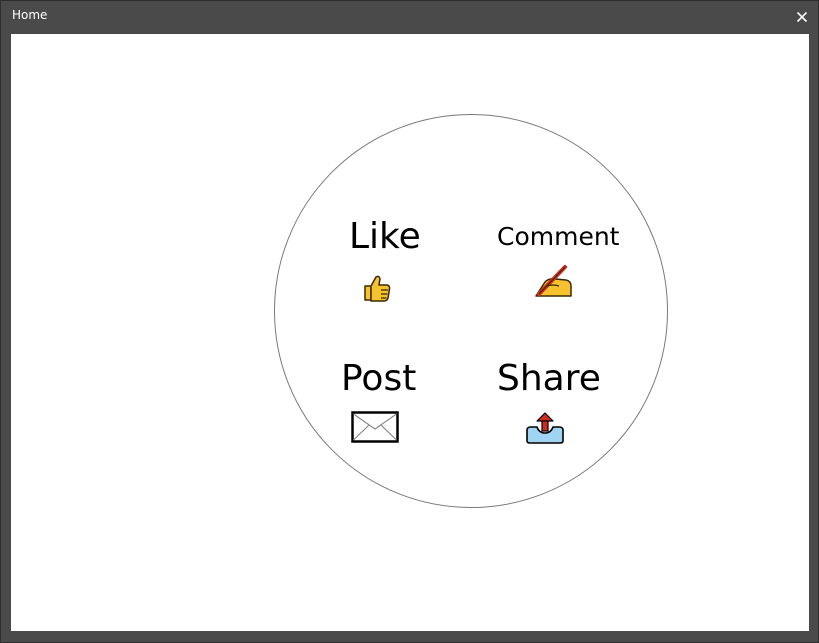  What do you see at coordinates (409, 17) in the screenshot?
I see `title-bar: Home` at bounding box center [409, 17].